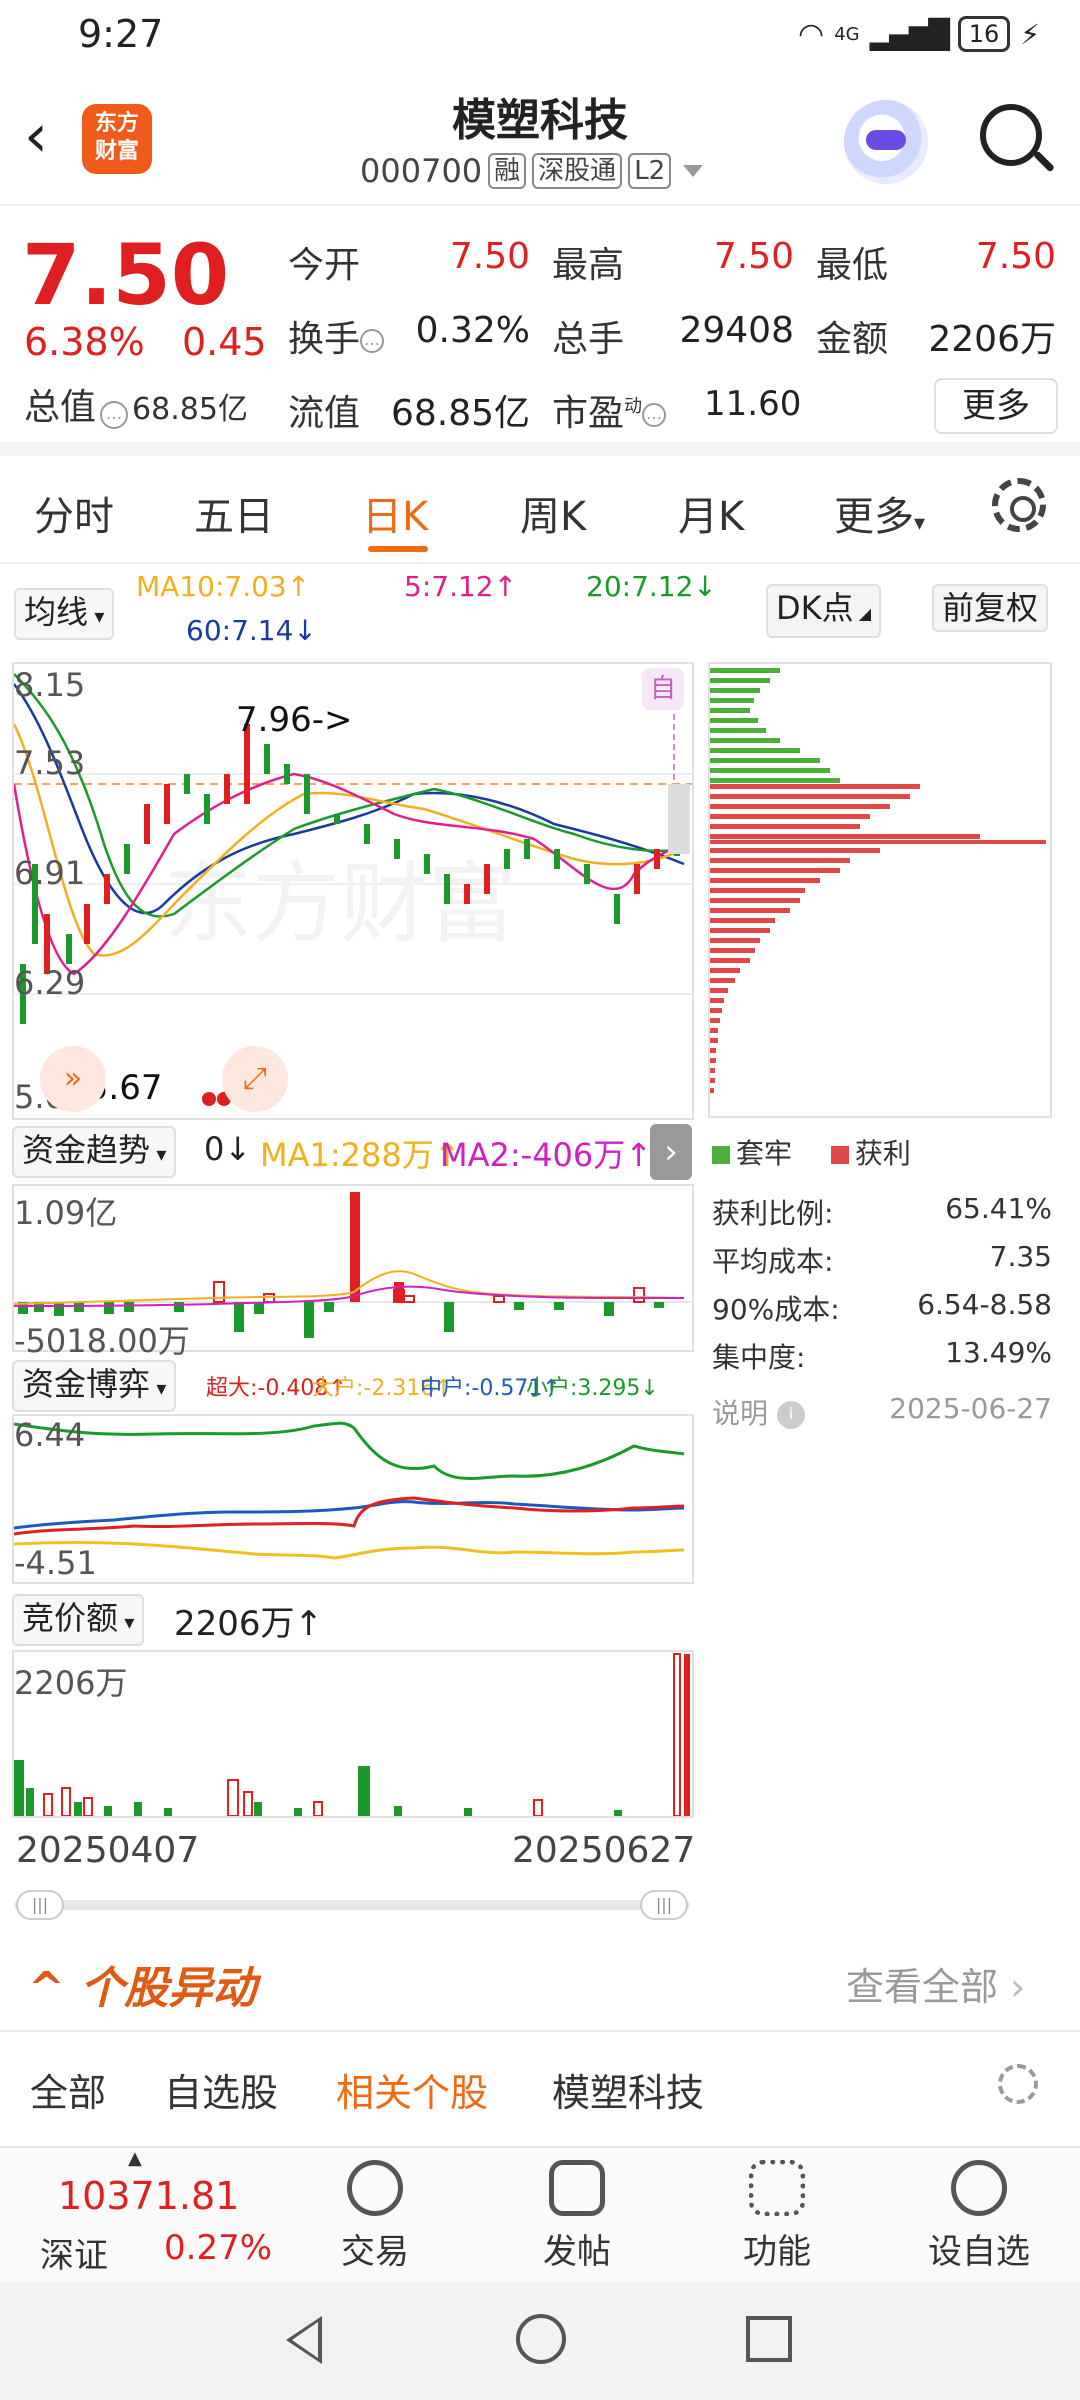 The height and width of the screenshot is (2400, 1080). I want to click on trade-button: 交易, so click(375, 2216).